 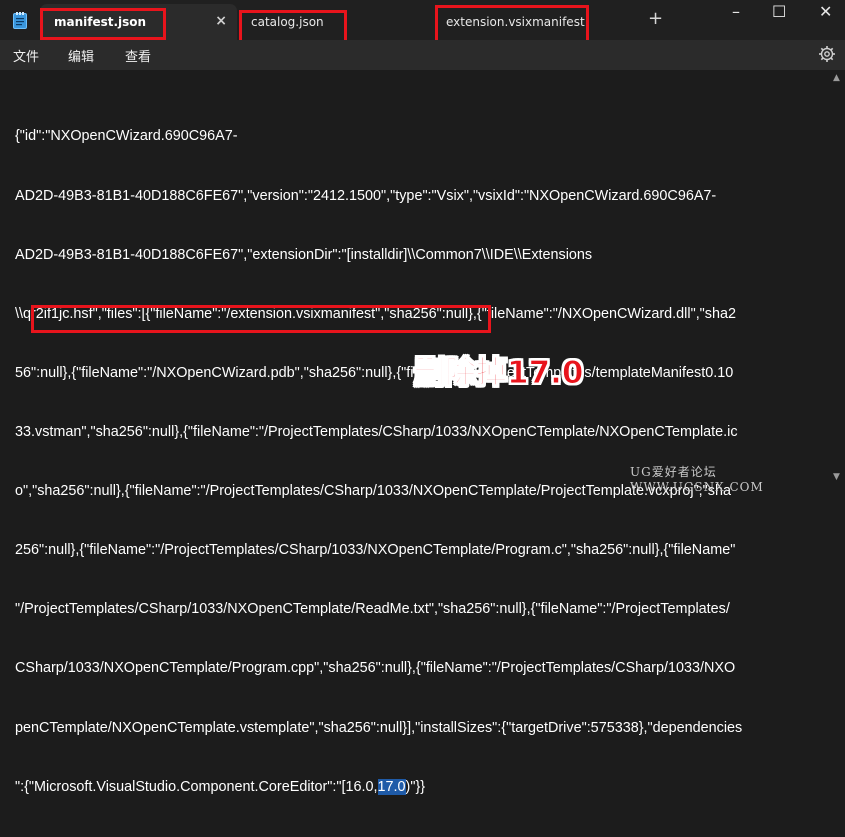 I want to click on menu-bar: 文件 编辑 查看, so click(x=422, y=55).